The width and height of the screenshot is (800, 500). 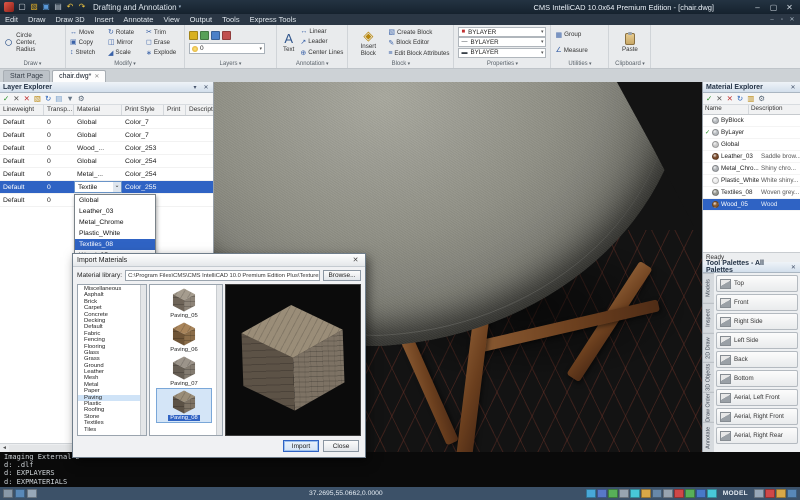 What do you see at coordinates (69, 99) in the screenshot?
I see `toolbar-icon: ▼` at bounding box center [69, 99].